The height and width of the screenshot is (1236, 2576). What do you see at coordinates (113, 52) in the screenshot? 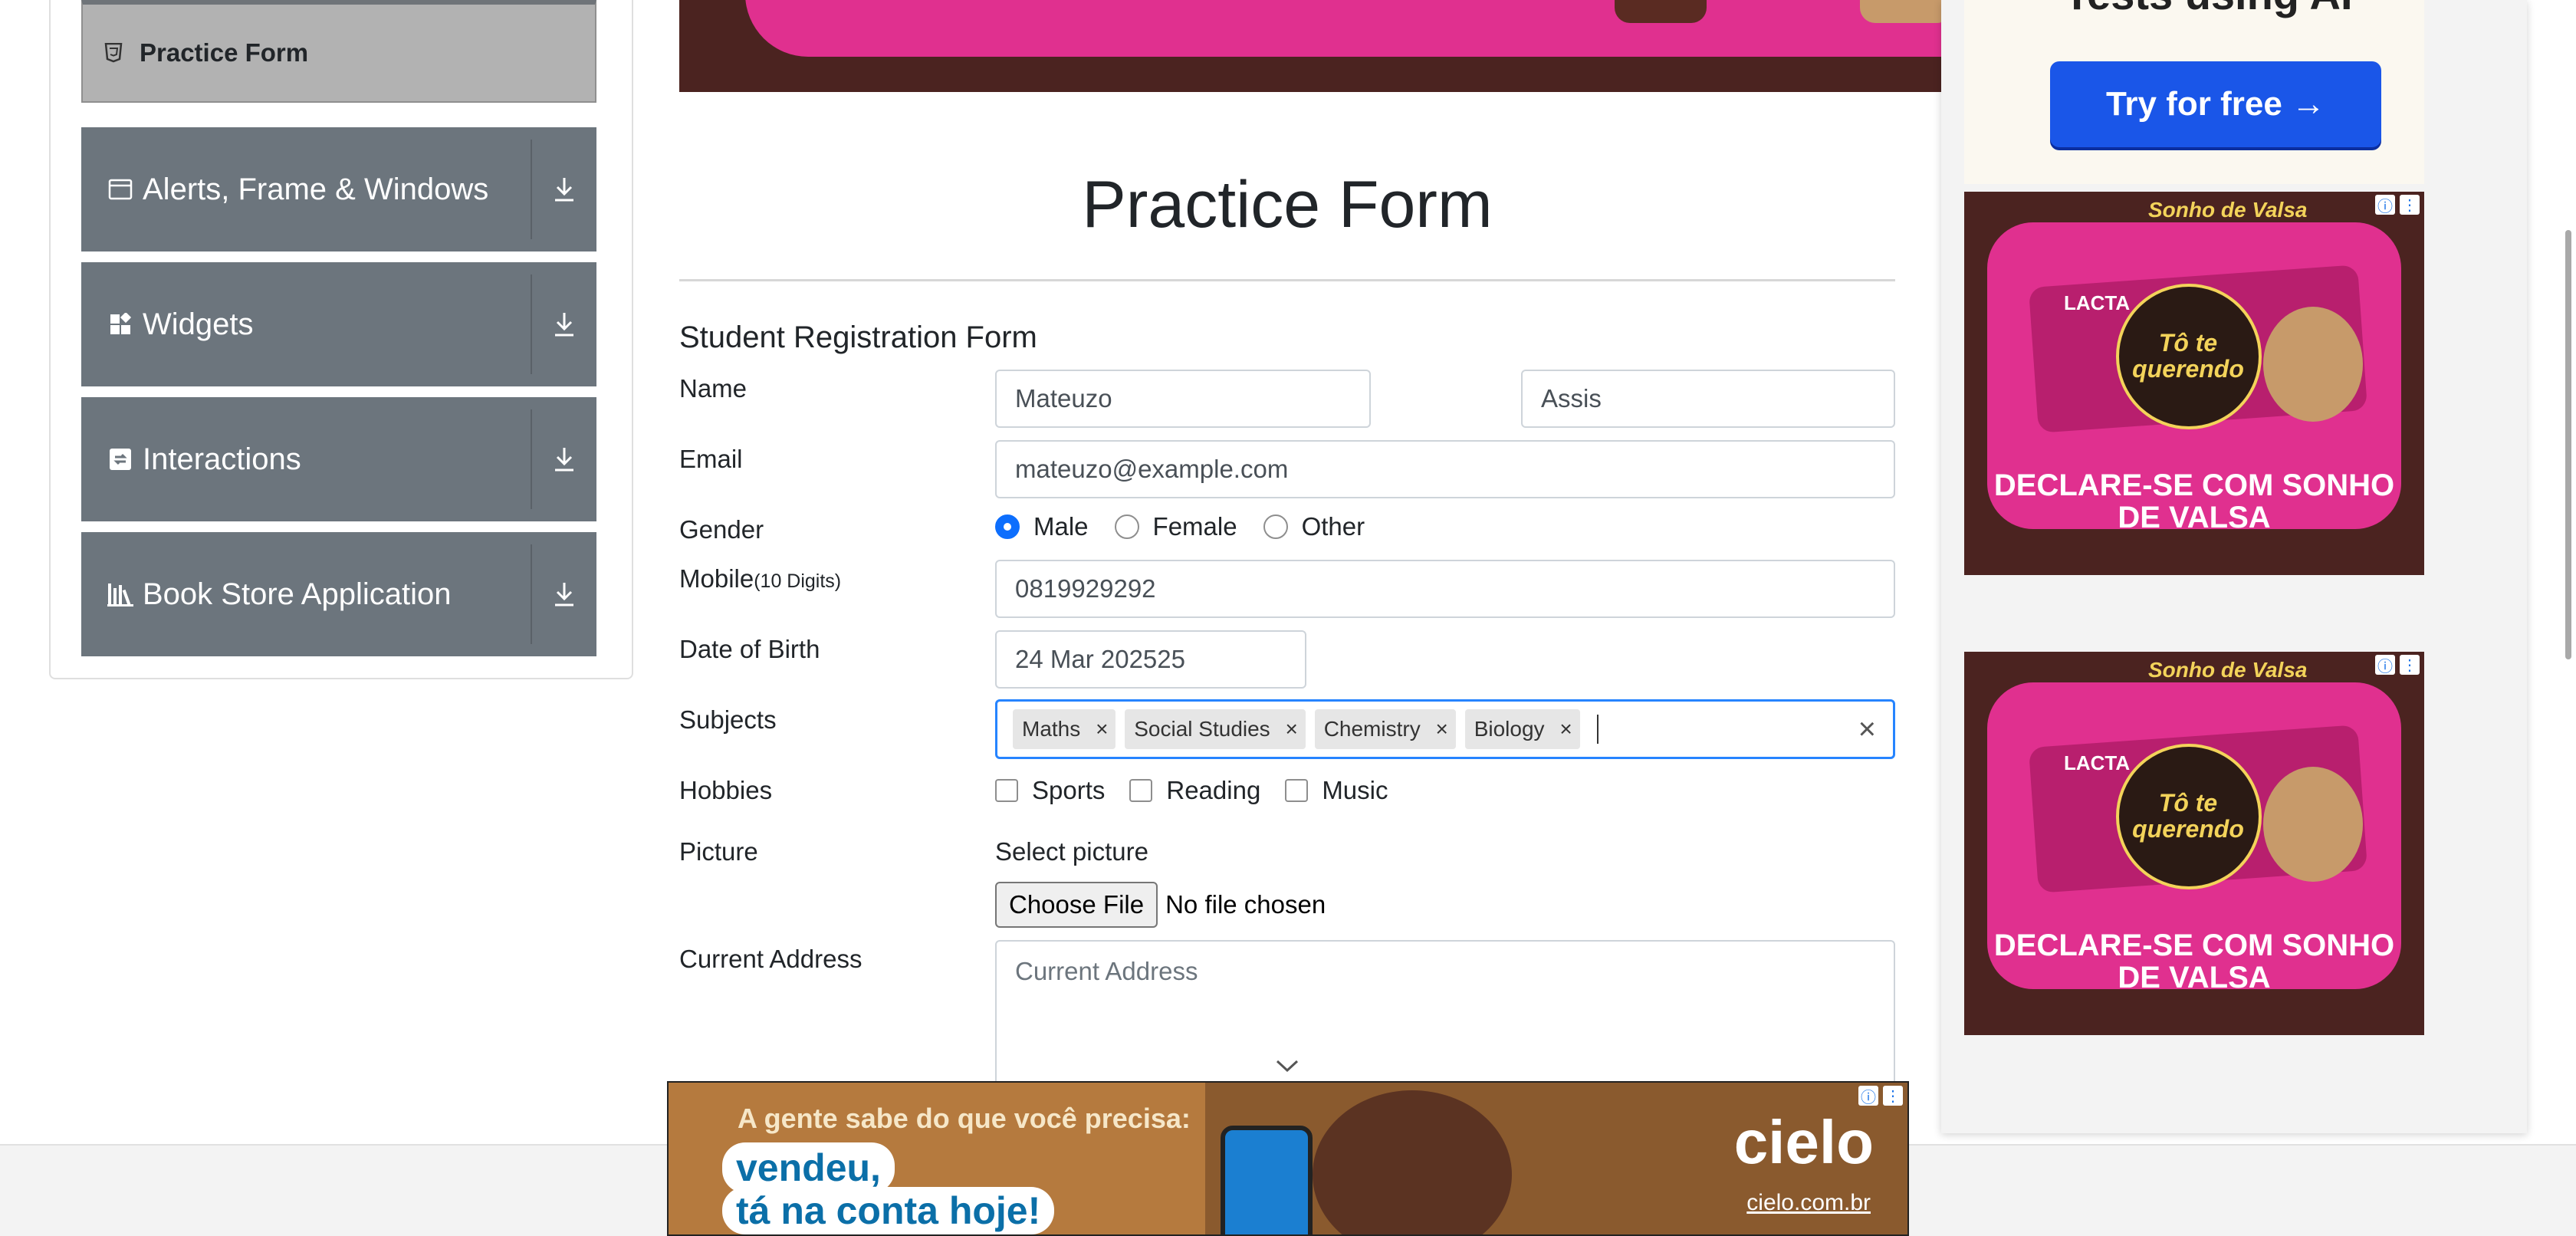
I see `html5-icon` at bounding box center [113, 52].